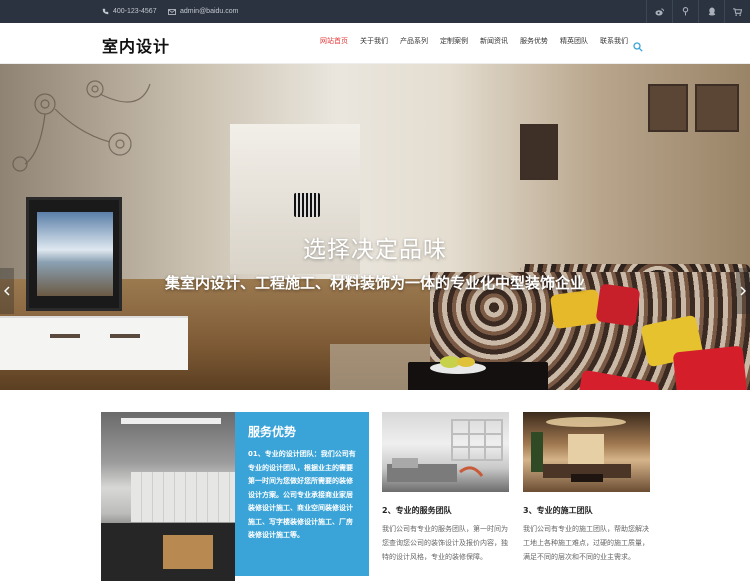  Describe the element at coordinates (209, 11) in the screenshot. I see `email-address: admin@baidu.com` at that location.